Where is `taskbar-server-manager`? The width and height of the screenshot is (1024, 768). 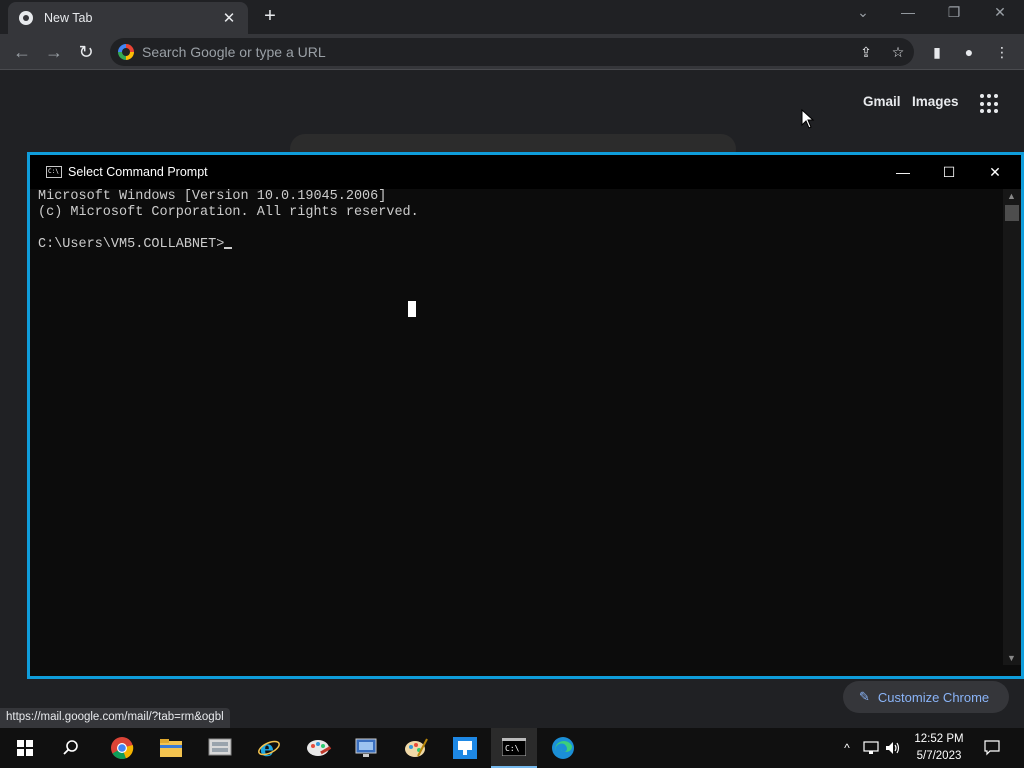
taskbar-server-manager is located at coordinates (220, 748).